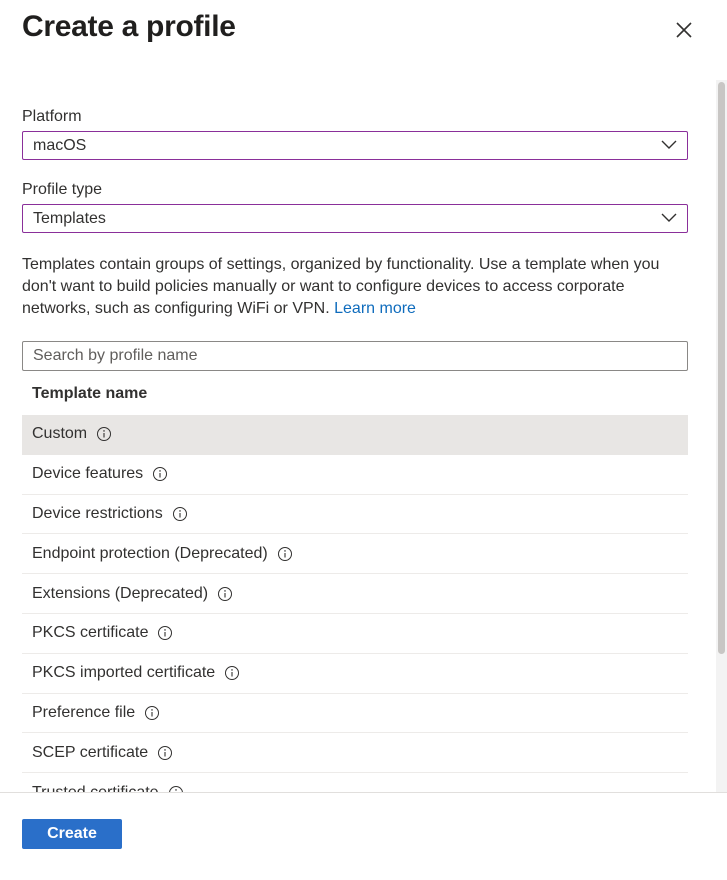 Image resolution: width=727 pixels, height=880 pixels. I want to click on table-row: PKCS certificate, so click(355, 634).